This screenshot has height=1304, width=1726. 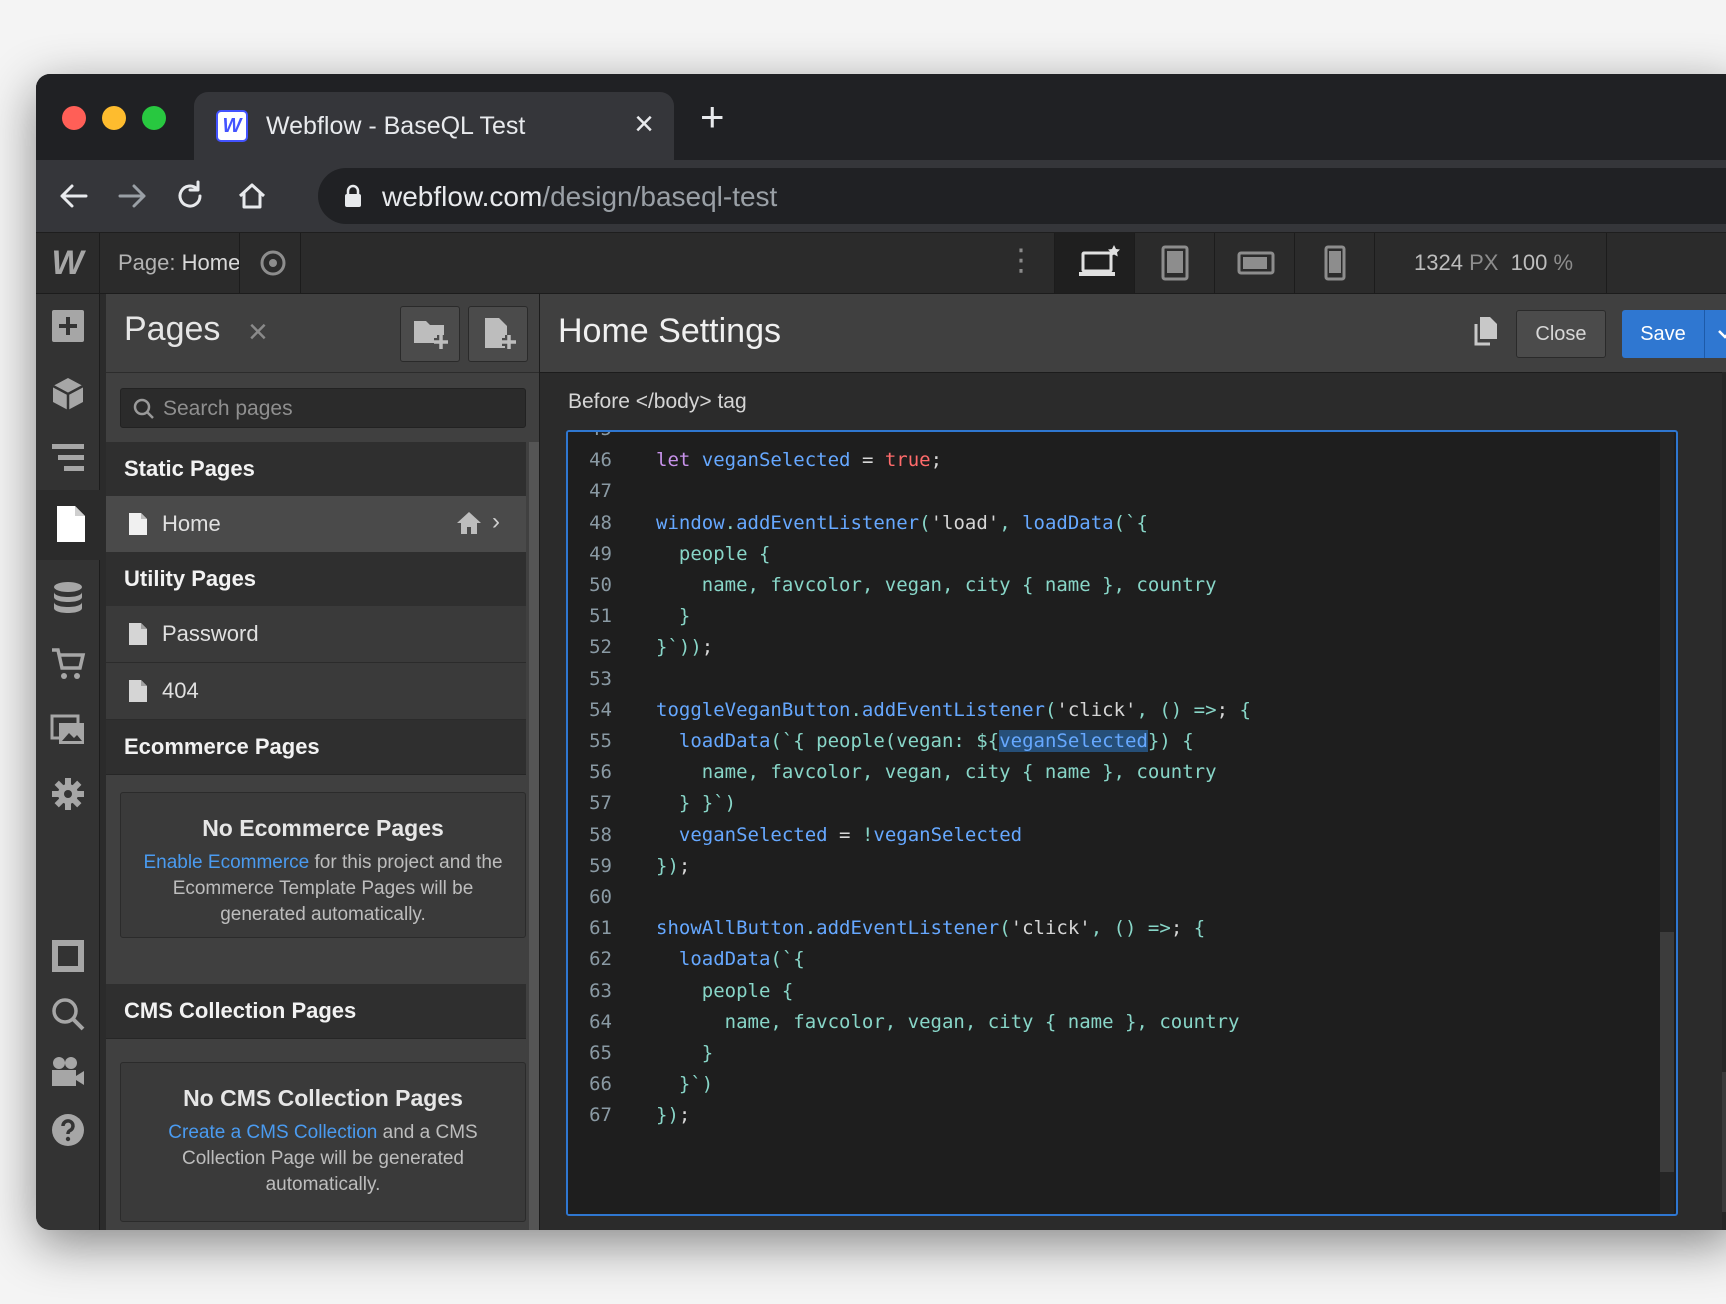 What do you see at coordinates (600, 897) in the screenshot?
I see `line-number: 60` at bounding box center [600, 897].